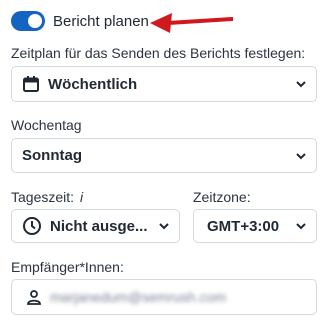 The height and width of the screenshot is (328, 331). What do you see at coordinates (32, 226) in the screenshot?
I see `clock-icon` at bounding box center [32, 226].